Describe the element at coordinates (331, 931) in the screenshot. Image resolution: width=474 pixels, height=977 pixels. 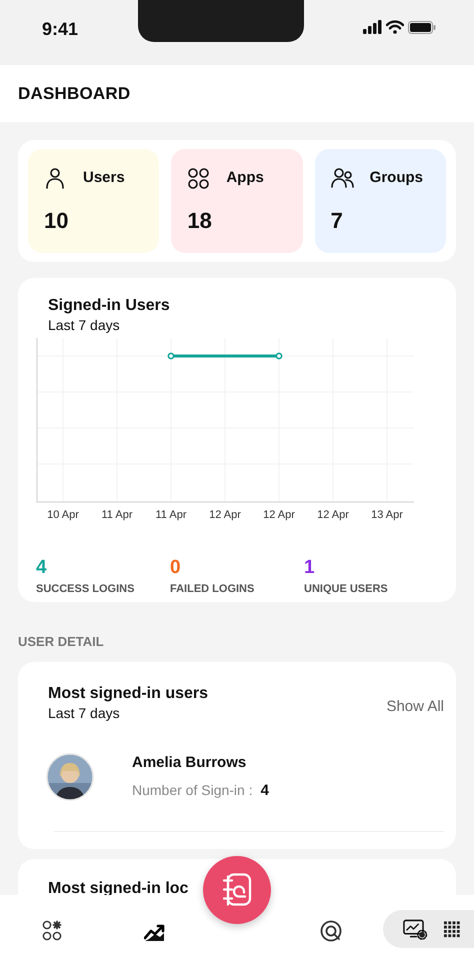
I see `mention-icon` at that location.